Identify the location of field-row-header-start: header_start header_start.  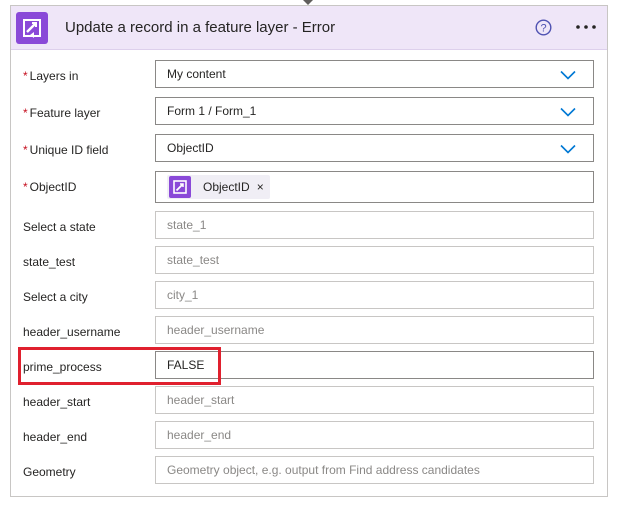
(309, 403).